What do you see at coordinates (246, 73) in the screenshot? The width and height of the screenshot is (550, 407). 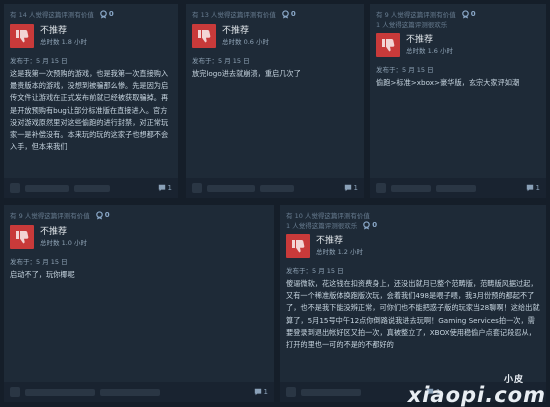 I see `review-text: 放完logo进去就崩溃，重启几次了` at bounding box center [246, 73].